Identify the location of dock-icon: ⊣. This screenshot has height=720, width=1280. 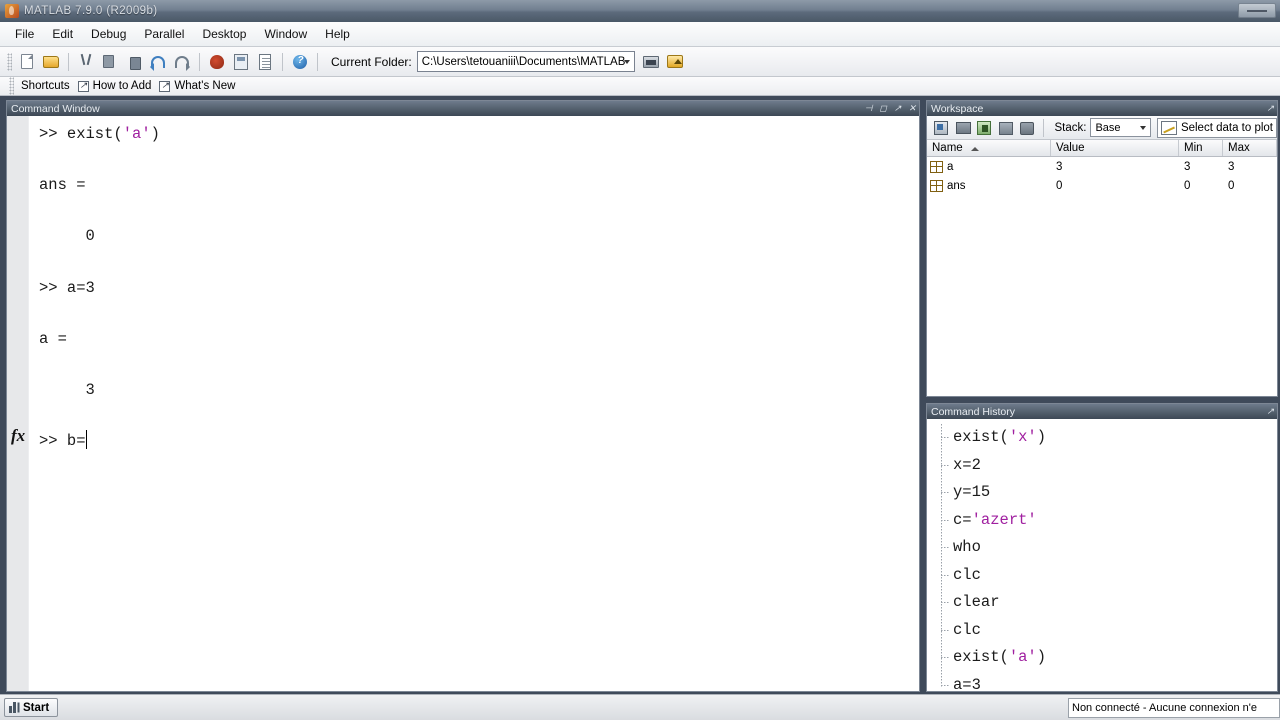
(869, 108).